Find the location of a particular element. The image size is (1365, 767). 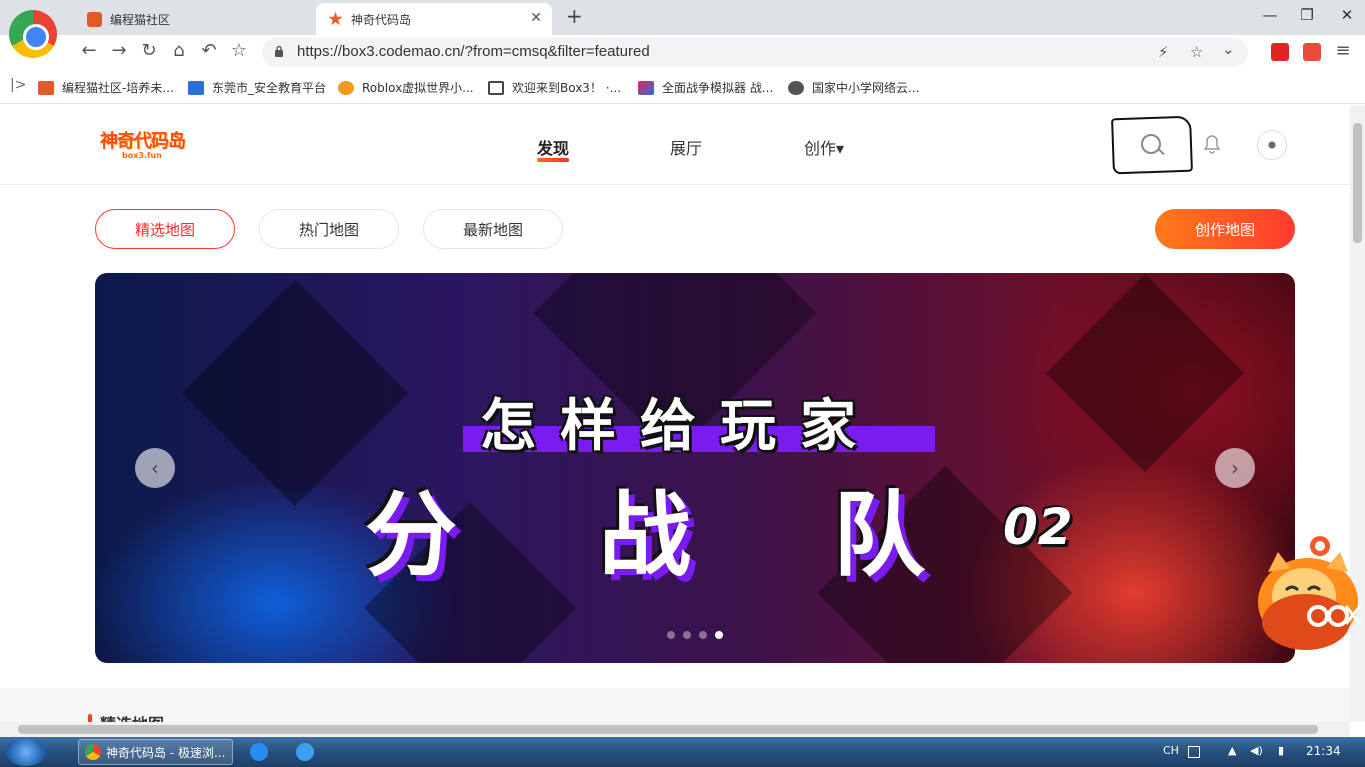

section-accent-bar is located at coordinates (90, 718).